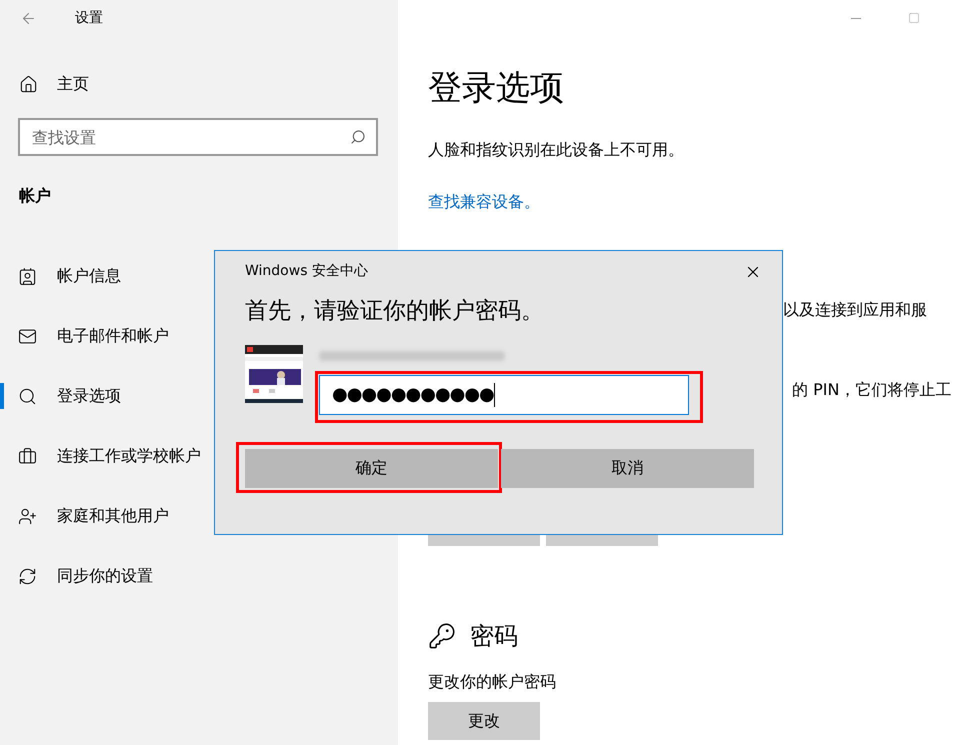 The image size is (973, 745). I want to click on change-button: 更改, so click(484, 721).